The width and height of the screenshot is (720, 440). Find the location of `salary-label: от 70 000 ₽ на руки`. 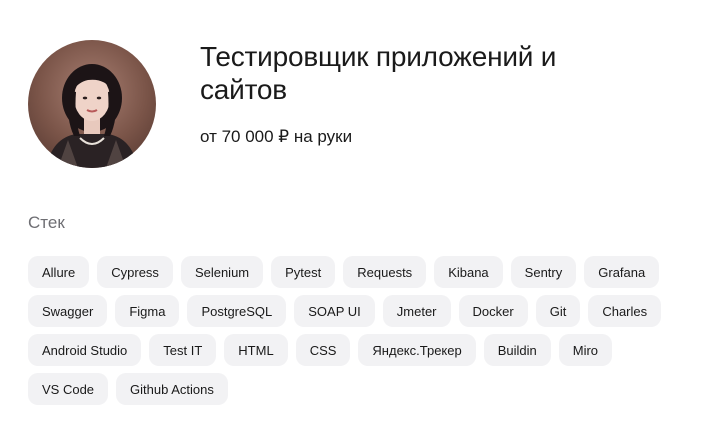

salary-label: от 70 000 ₽ на руки is located at coordinates (276, 136).